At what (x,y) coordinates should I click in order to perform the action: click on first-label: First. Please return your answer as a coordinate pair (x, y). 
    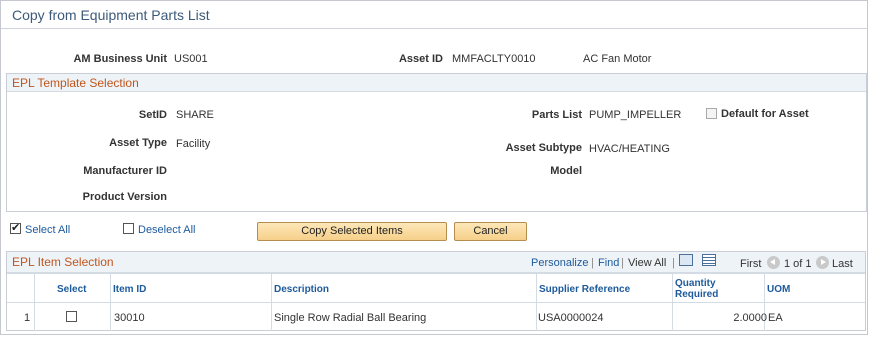
    Looking at the image, I should click on (751, 264).